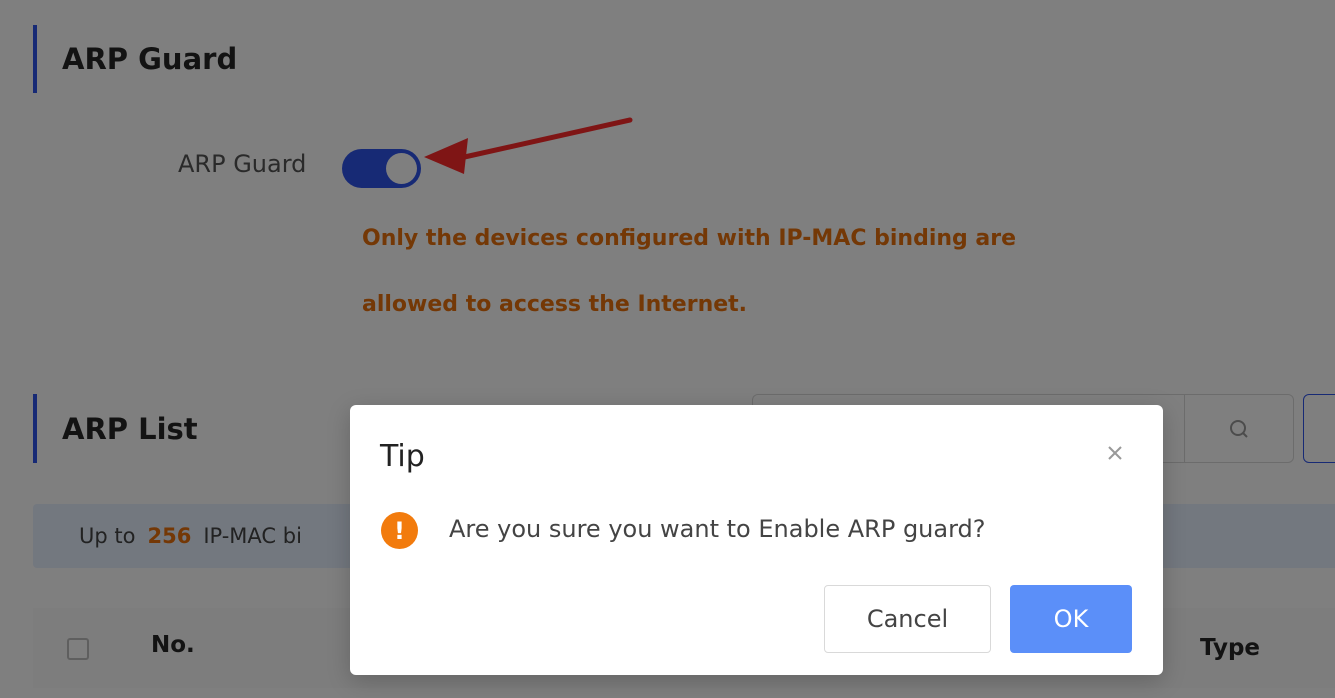 The image size is (1335, 698). Describe the element at coordinates (907, 619) in the screenshot. I see `cancel-button: Cancel` at that location.